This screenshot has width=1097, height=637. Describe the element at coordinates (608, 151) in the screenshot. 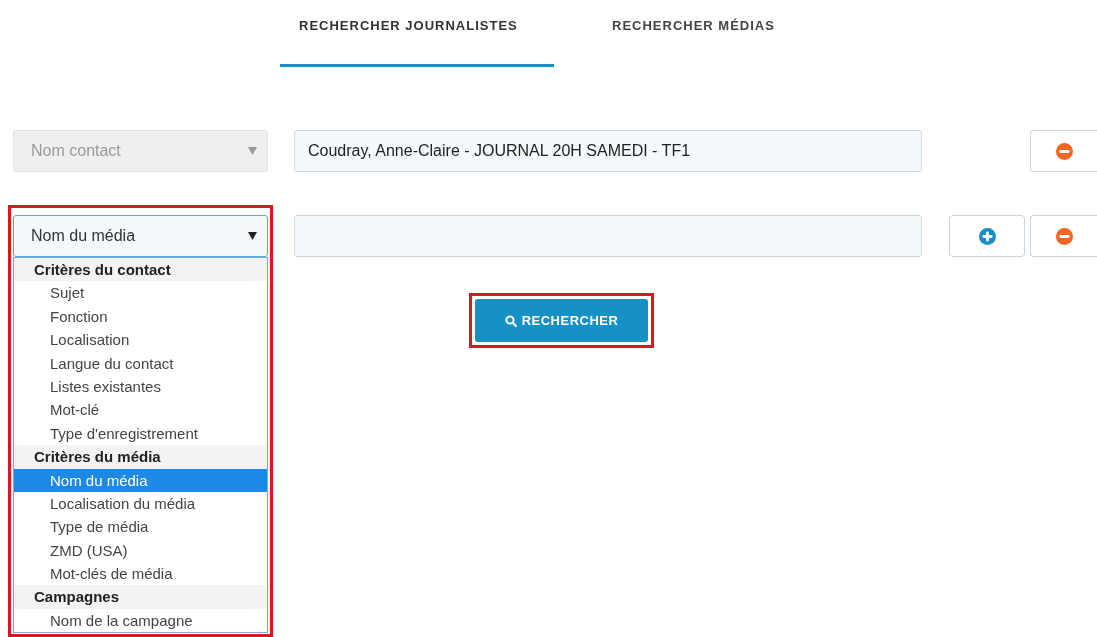

I see `text-field: Coudray, Anne-Claire - JOURNAL 20H SAMEDI - TF1` at that location.